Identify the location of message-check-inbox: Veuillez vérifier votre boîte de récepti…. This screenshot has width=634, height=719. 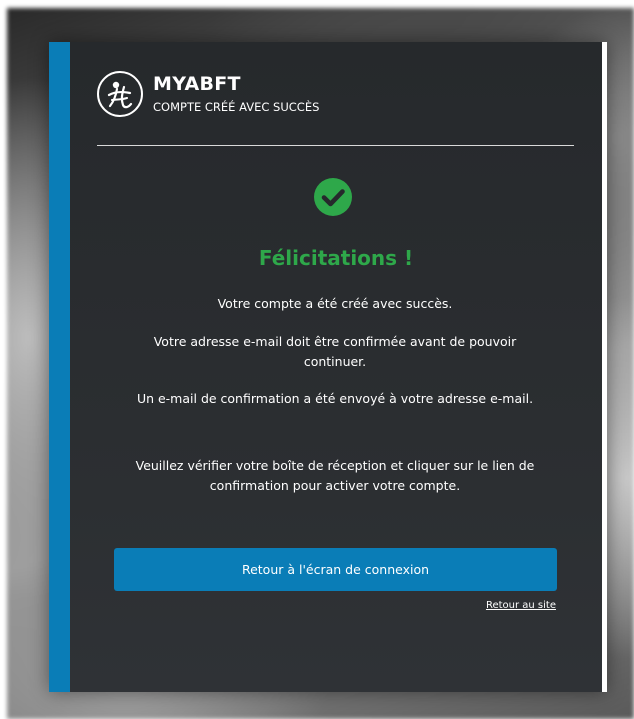
(335, 475).